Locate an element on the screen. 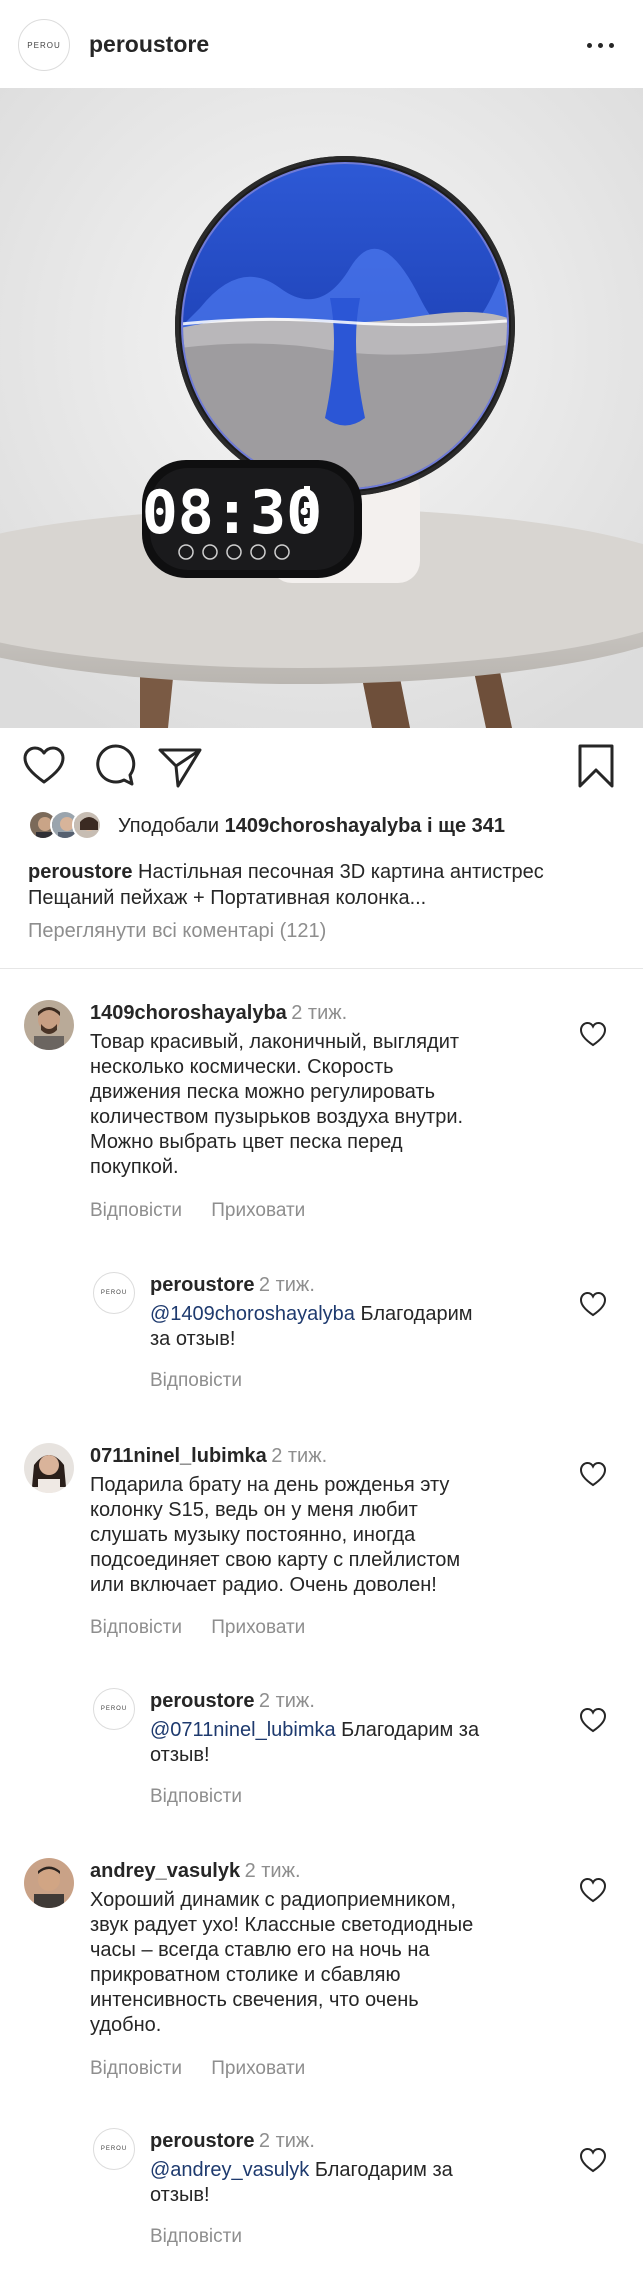  comment-text-line: движения песка можно регулировать is located at coordinates (262, 1092).